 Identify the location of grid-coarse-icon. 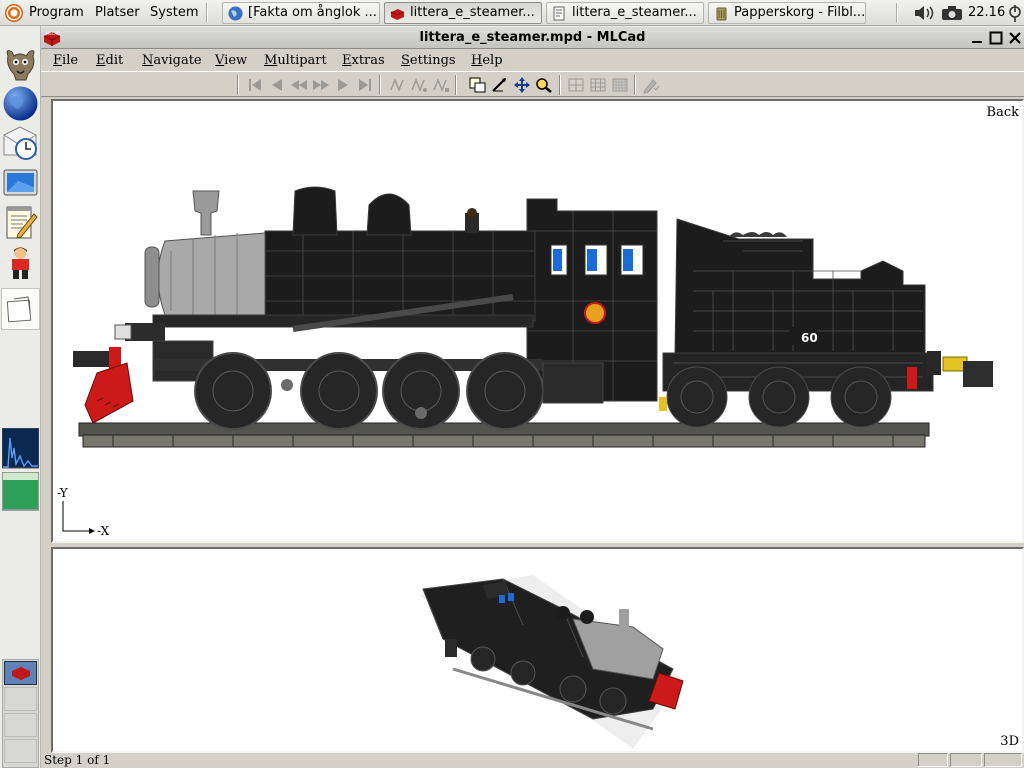
(576, 85).